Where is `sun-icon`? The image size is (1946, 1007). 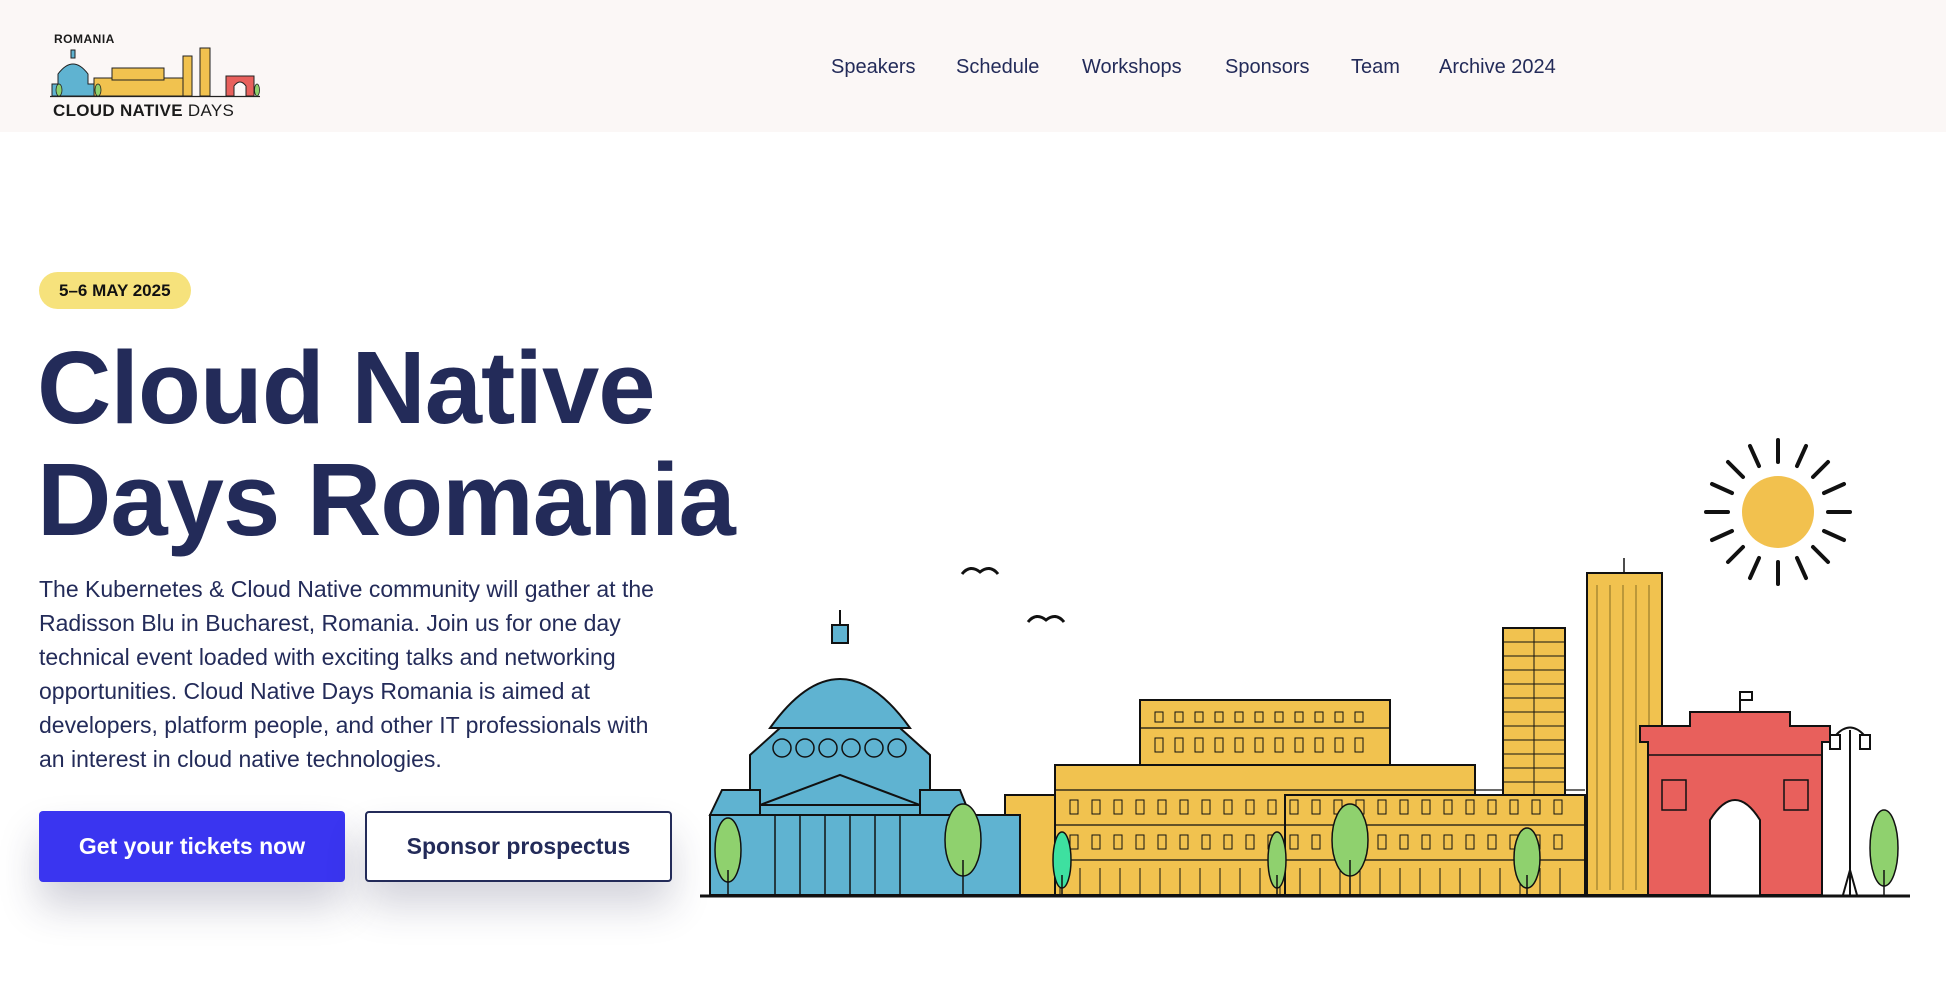
sun-icon is located at coordinates (1778, 512).